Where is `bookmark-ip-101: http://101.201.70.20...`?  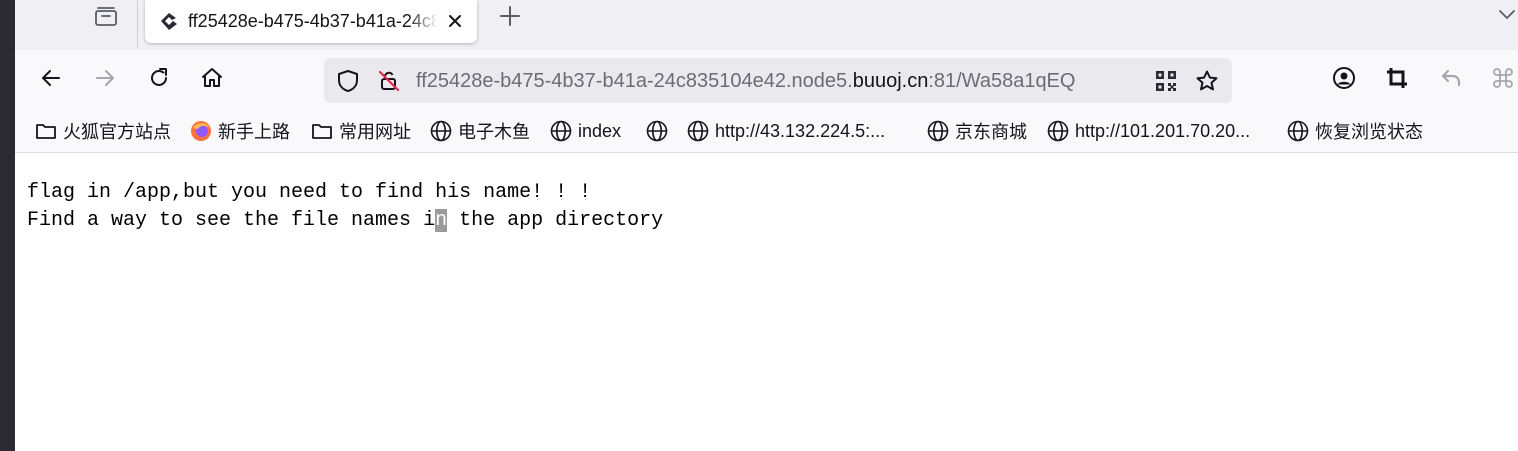 bookmark-ip-101: http://101.201.70.20... is located at coordinates (1148, 131).